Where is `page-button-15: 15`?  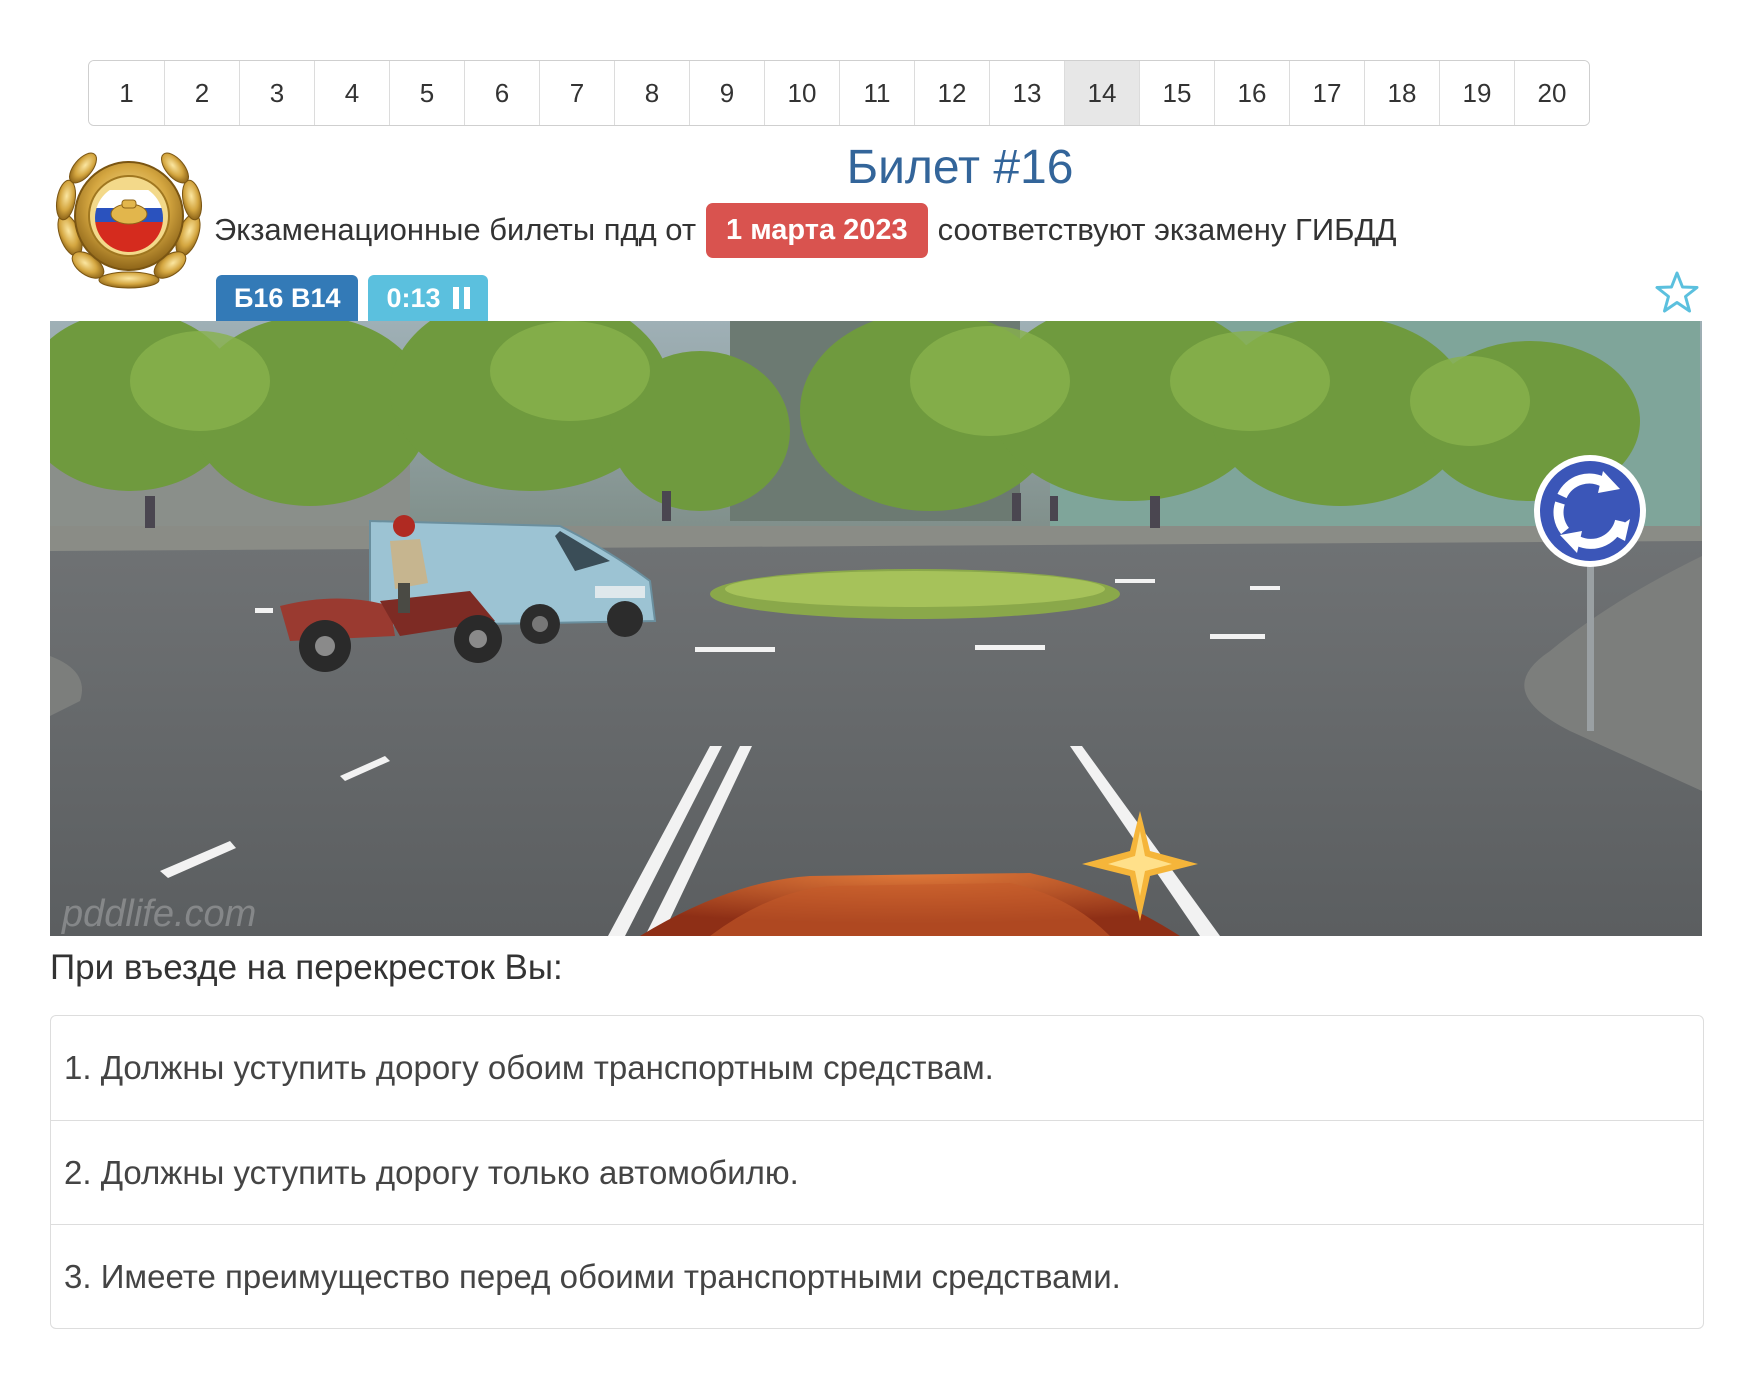
page-button-15: 15 is located at coordinates (1176, 93).